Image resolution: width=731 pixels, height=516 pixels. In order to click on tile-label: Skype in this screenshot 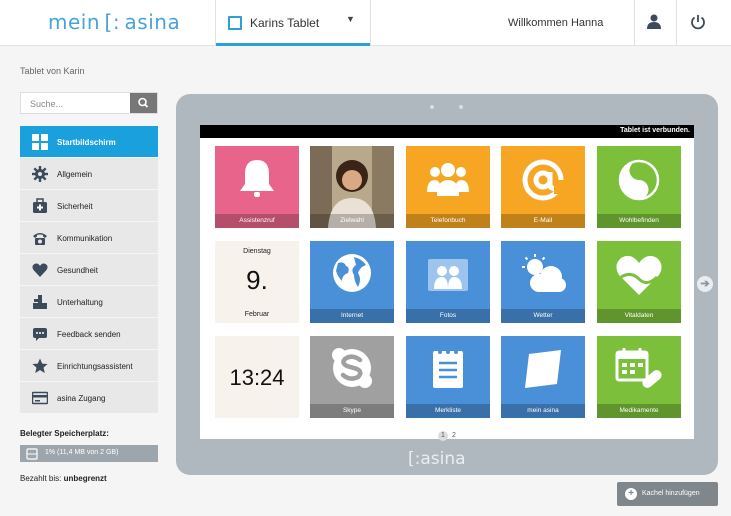, I will do `click(352, 411)`.